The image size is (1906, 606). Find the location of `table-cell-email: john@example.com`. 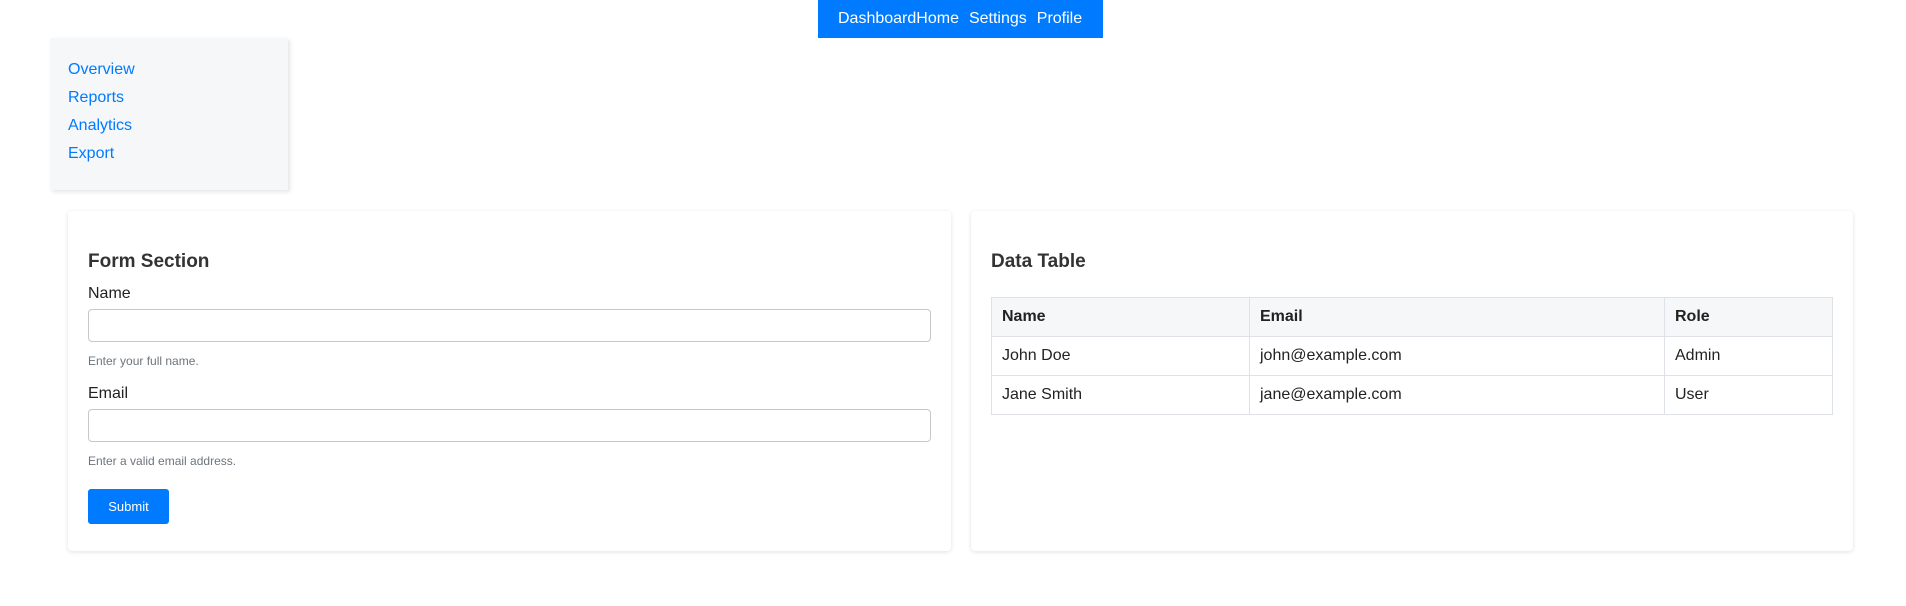

table-cell-email: john@example.com is located at coordinates (1457, 356).